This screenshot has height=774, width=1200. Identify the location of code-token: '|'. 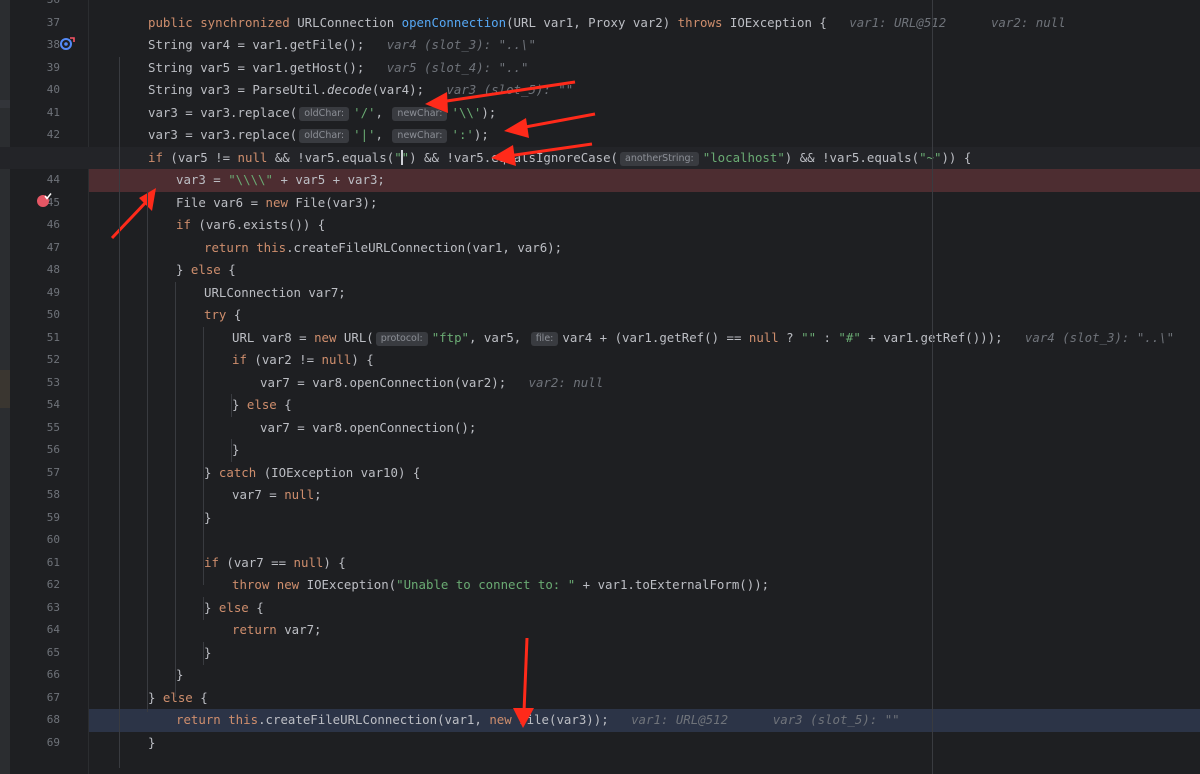
(364, 134).